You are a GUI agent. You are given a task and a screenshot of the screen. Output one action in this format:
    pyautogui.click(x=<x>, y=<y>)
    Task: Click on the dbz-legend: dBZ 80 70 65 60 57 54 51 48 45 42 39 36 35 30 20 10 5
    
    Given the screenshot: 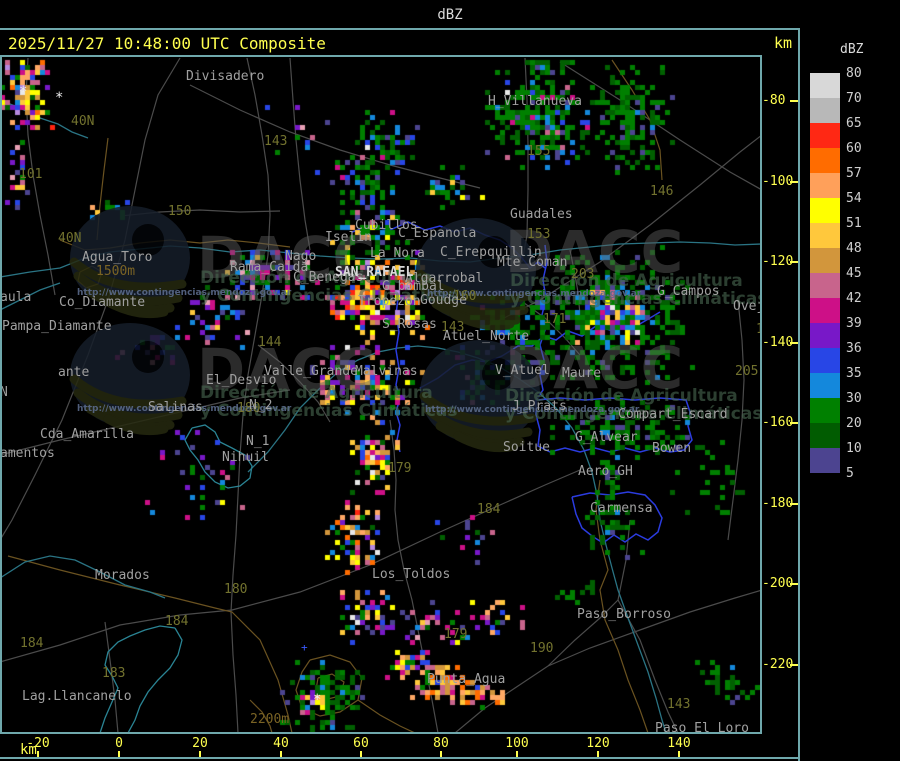 What is the action you would take?
    pyautogui.click(x=849, y=394)
    